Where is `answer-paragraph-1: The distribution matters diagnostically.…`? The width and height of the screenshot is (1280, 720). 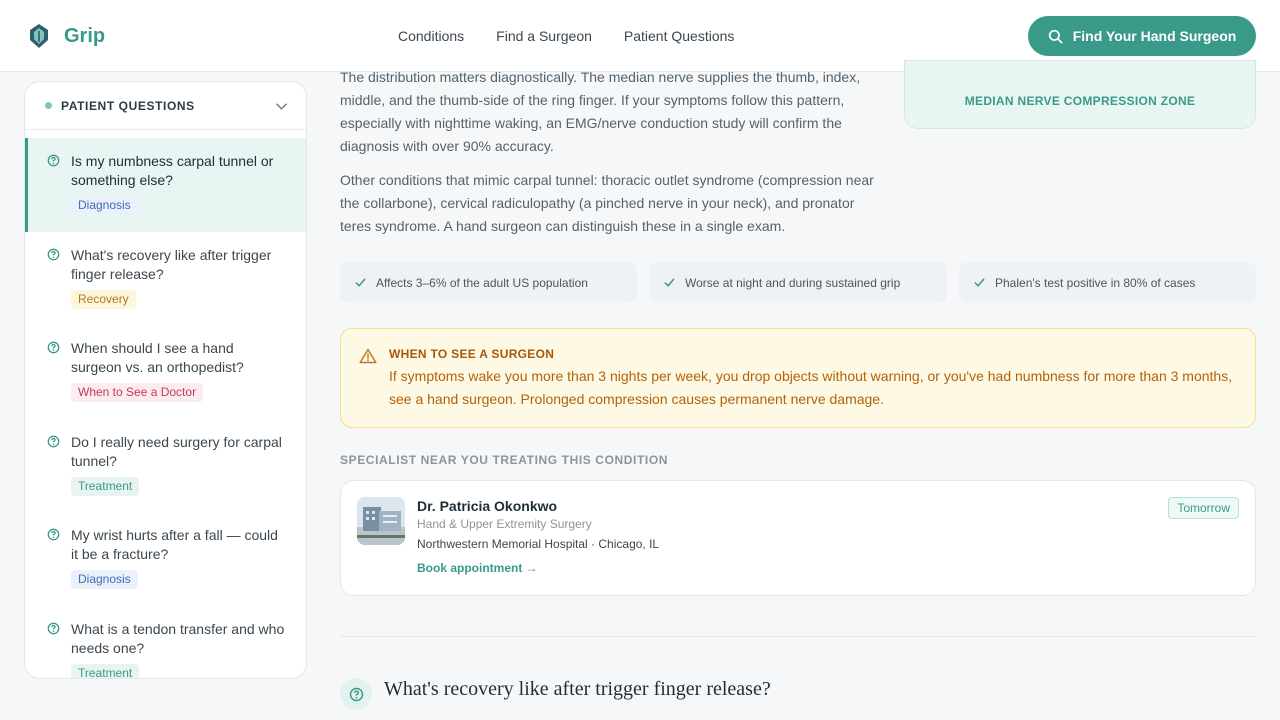 answer-paragraph-1: The distribution matters diagnostically.… is located at coordinates (600, 111).